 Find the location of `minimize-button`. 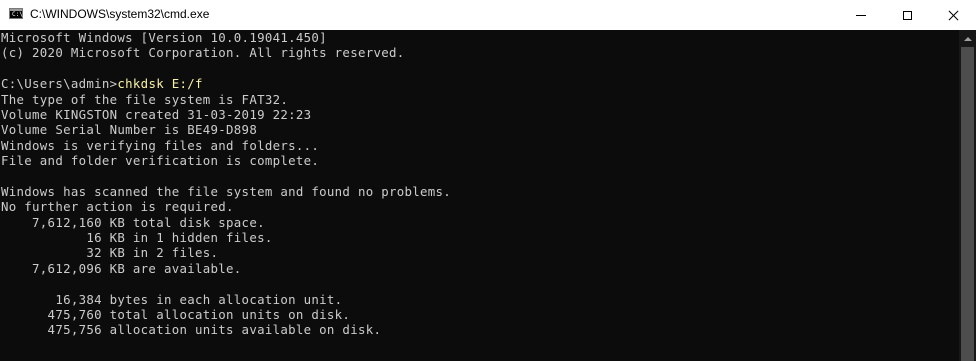

minimize-button is located at coordinates (861, 15).